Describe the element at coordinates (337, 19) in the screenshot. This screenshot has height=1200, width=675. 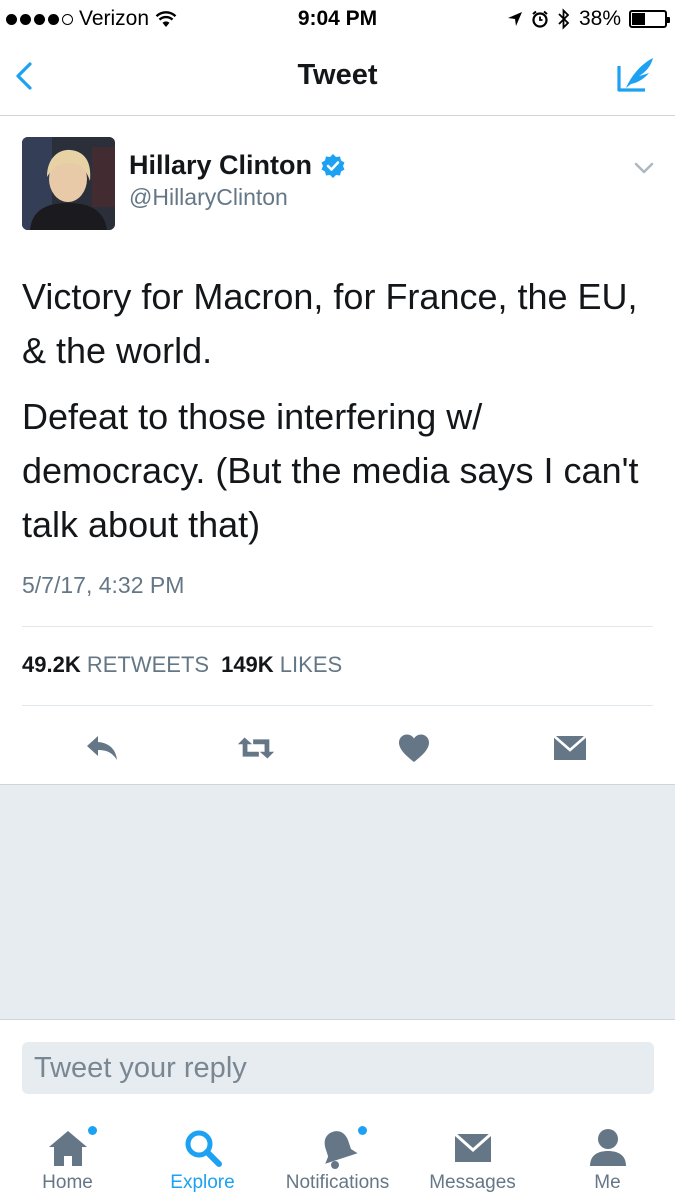
I see `status-bar: Verizon 9:04 PM 38%` at that location.